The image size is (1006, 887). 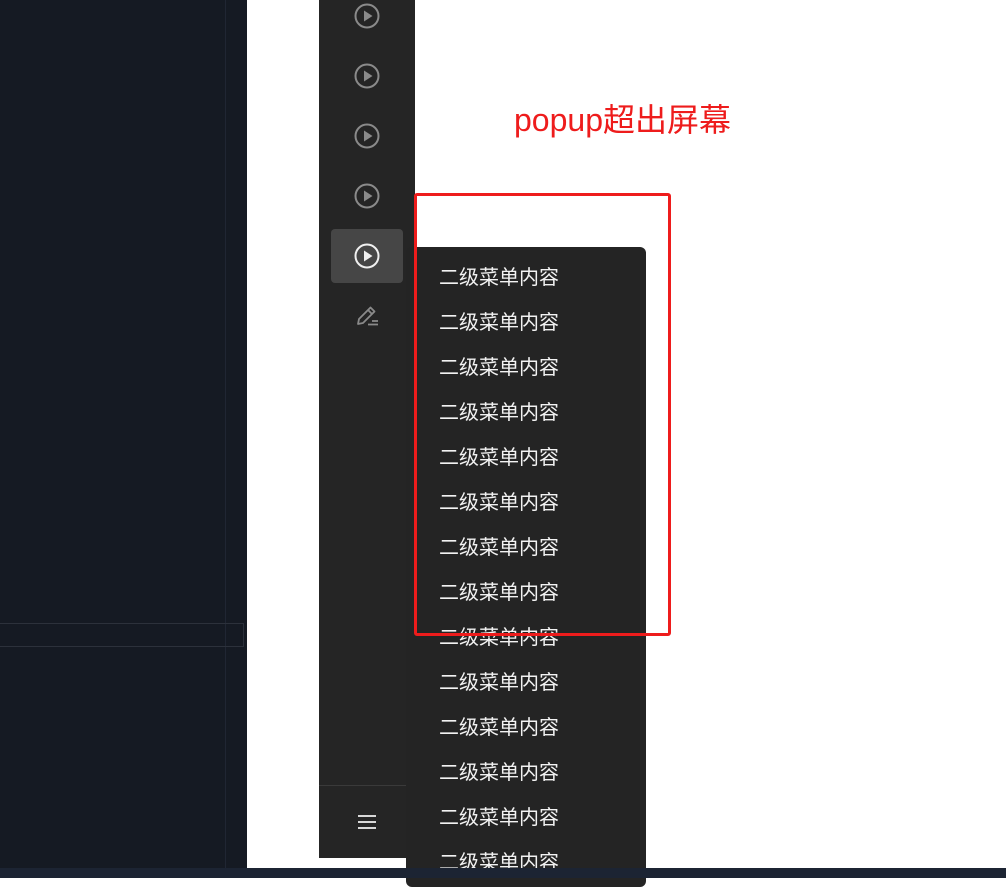 What do you see at coordinates (367, 429) in the screenshot?
I see `vertical-toolbar` at bounding box center [367, 429].